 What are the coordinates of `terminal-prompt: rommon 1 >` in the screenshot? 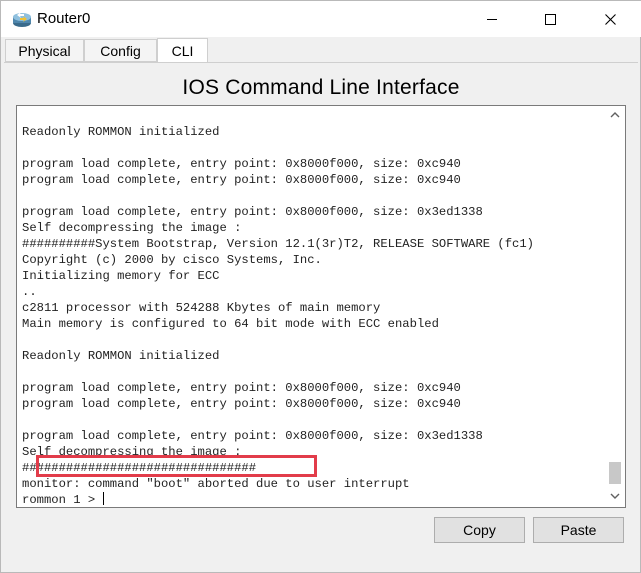 It's located at (62, 500).